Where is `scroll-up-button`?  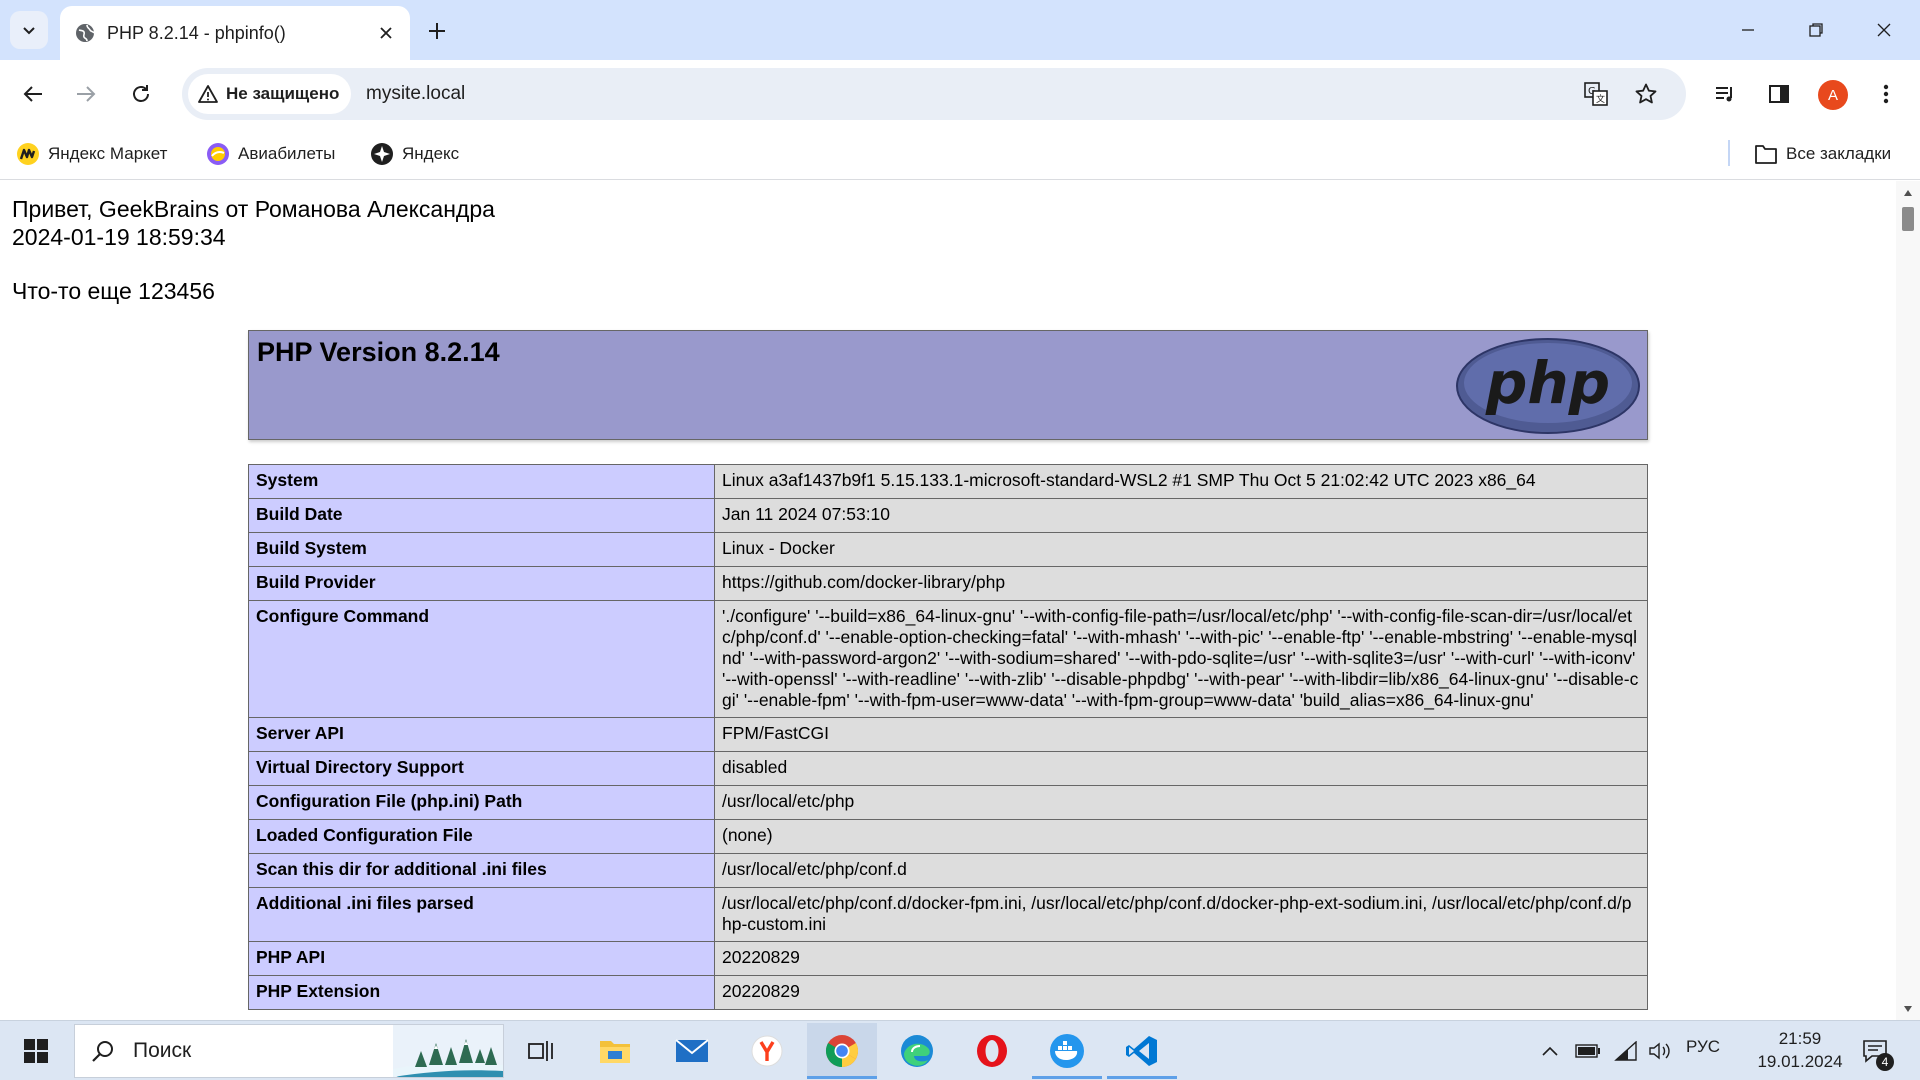 scroll-up-button is located at coordinates (1908, 193).